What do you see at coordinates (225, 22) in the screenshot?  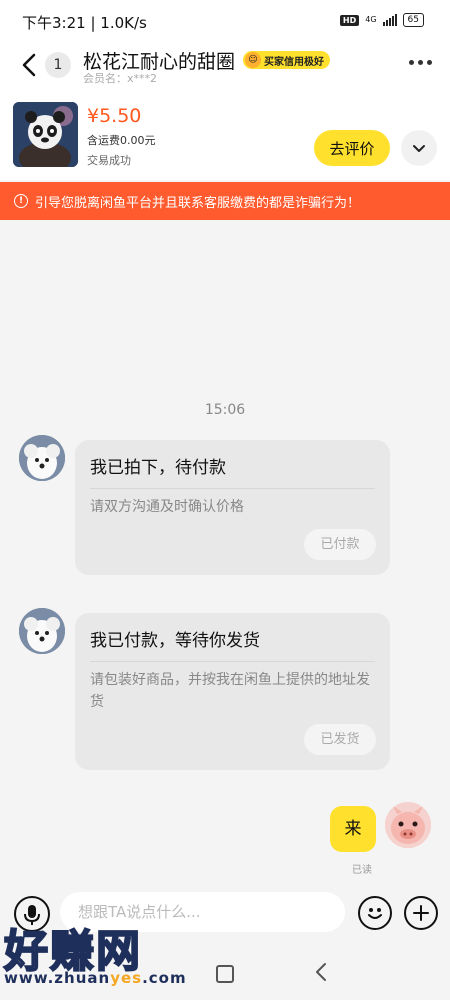 I see `status-bar: 下午3:21 | 1.0K/s HD 4G 65` at bounding box center [225, 22].